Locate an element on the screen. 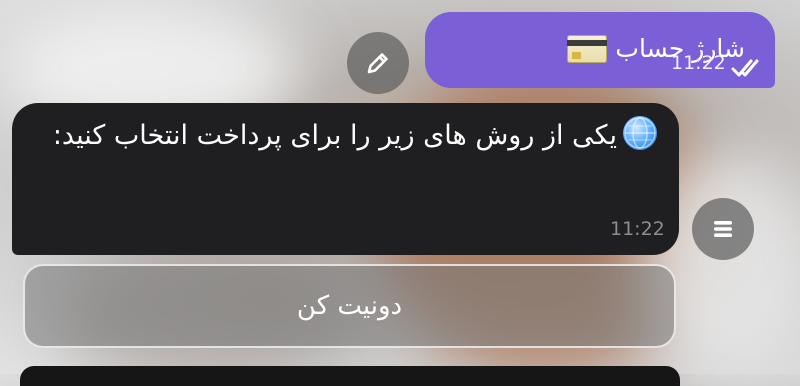 The width and height of the screenshot is (800, 386). pencil-icon is located at coordinates (377, 63).